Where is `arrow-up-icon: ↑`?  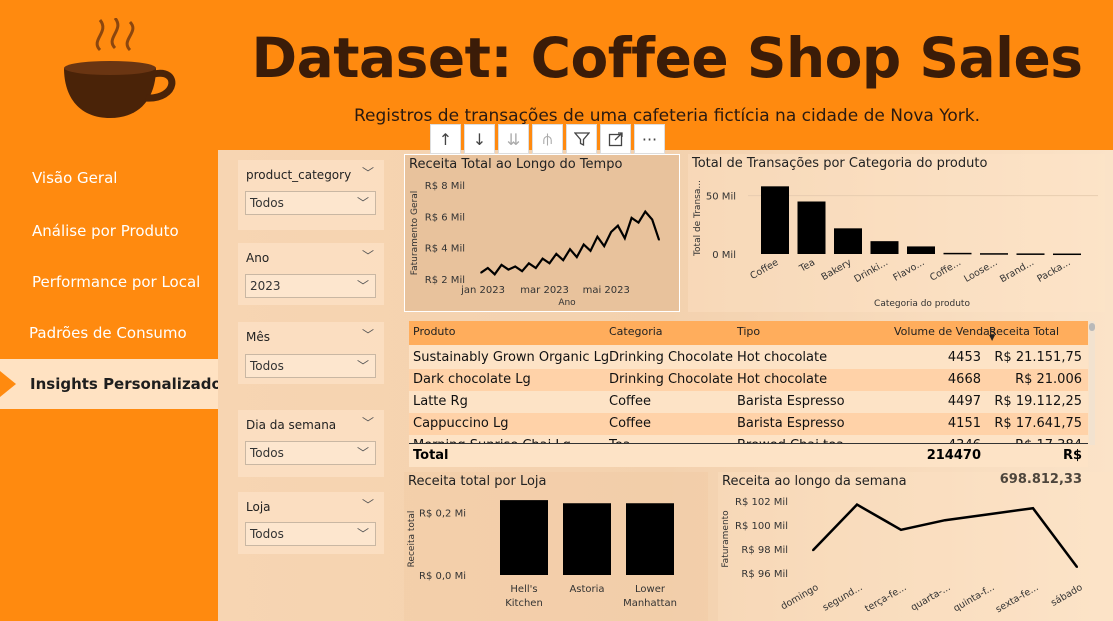 arrow-up-icon: ↑ is located at coordinates (445, 139).